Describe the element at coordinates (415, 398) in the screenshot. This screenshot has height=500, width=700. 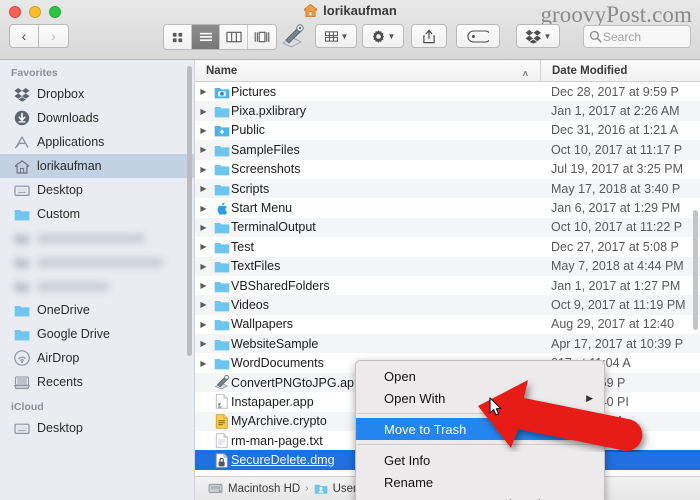
I see `menu-item-label: Open With` at that location.